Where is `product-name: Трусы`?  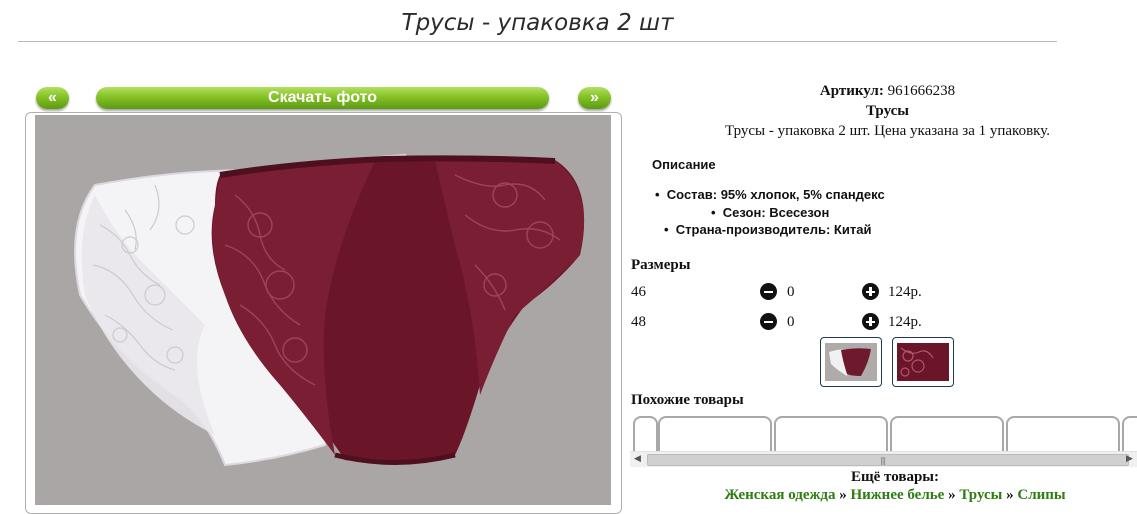 product-name: Трусы is located at coordinates (887, 111).